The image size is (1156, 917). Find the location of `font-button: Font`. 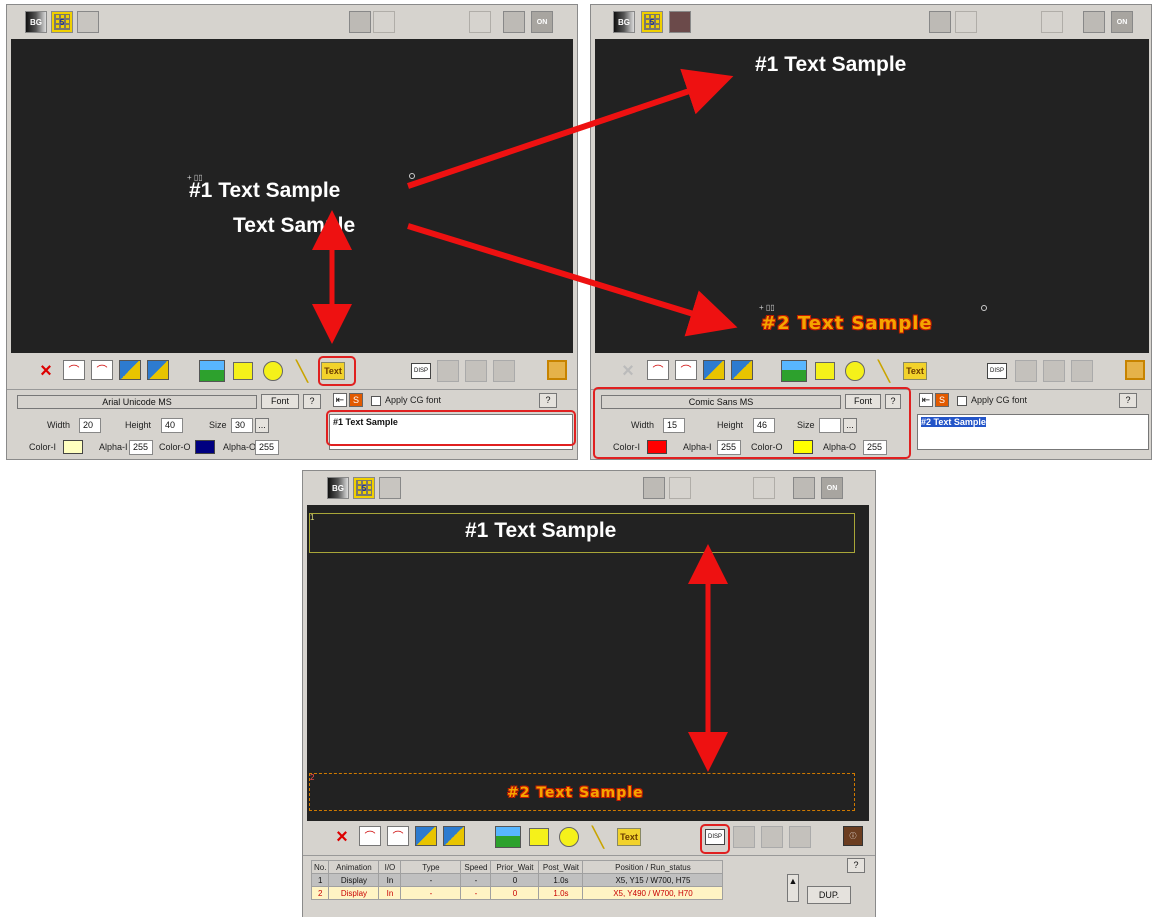

font-button: Font is located at coordinates (280, 401).